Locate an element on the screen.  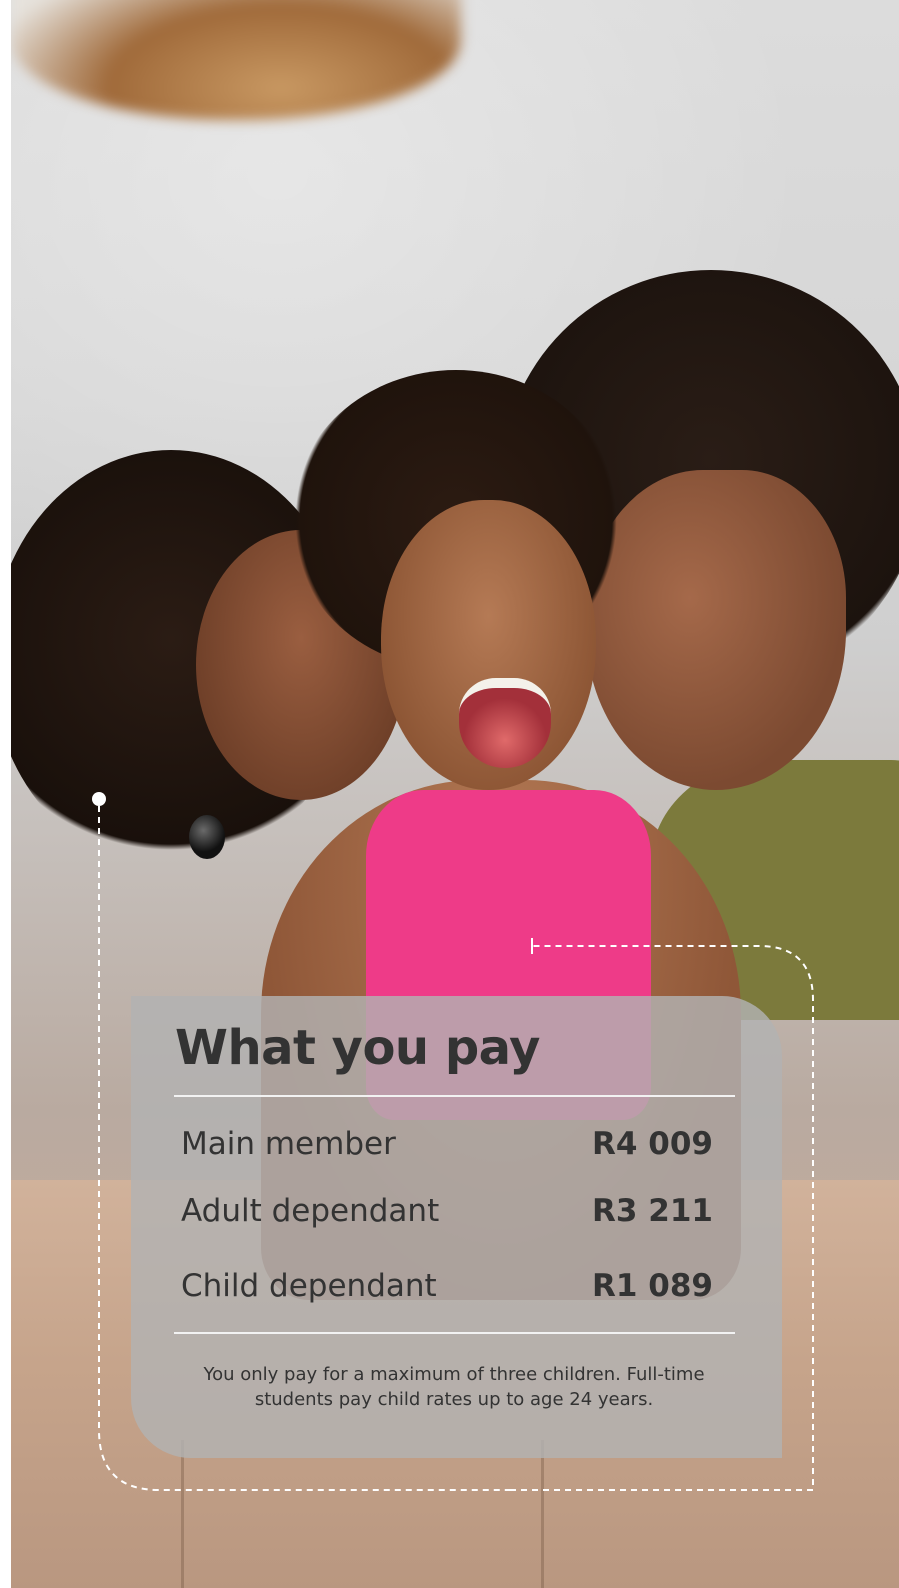
divider-top is located at coordinates (454, 1096).